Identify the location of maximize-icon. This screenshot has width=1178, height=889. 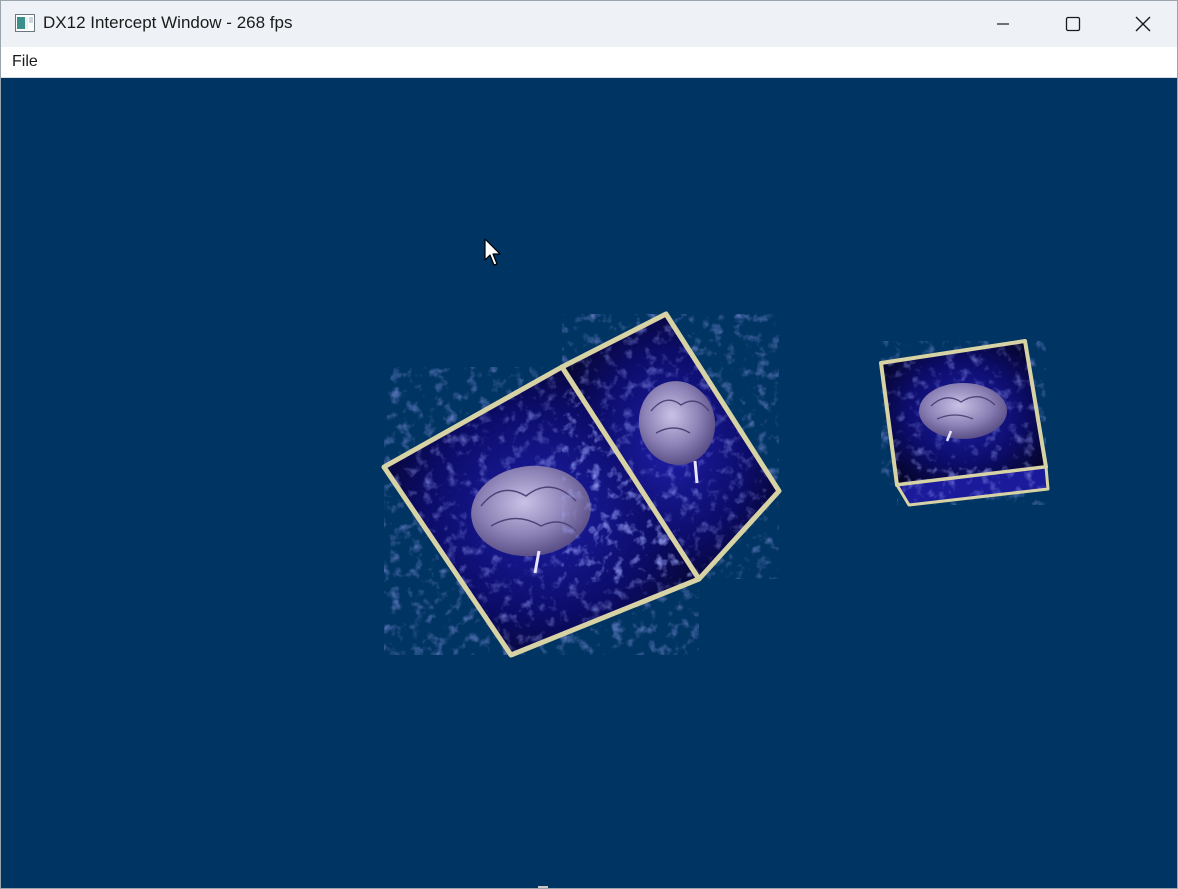
(1073, 24).